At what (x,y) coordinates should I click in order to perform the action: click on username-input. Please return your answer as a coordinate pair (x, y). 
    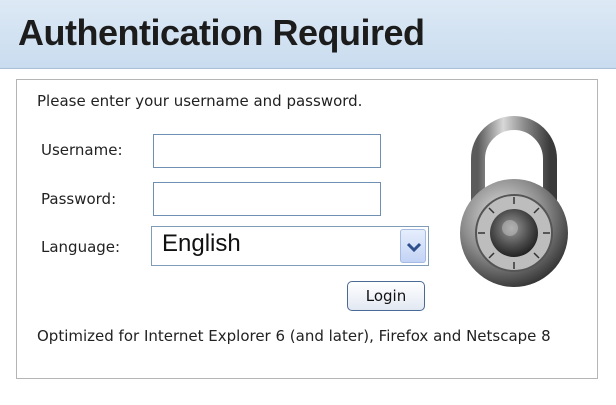
    Looking at the image, I should click on (267, 151).